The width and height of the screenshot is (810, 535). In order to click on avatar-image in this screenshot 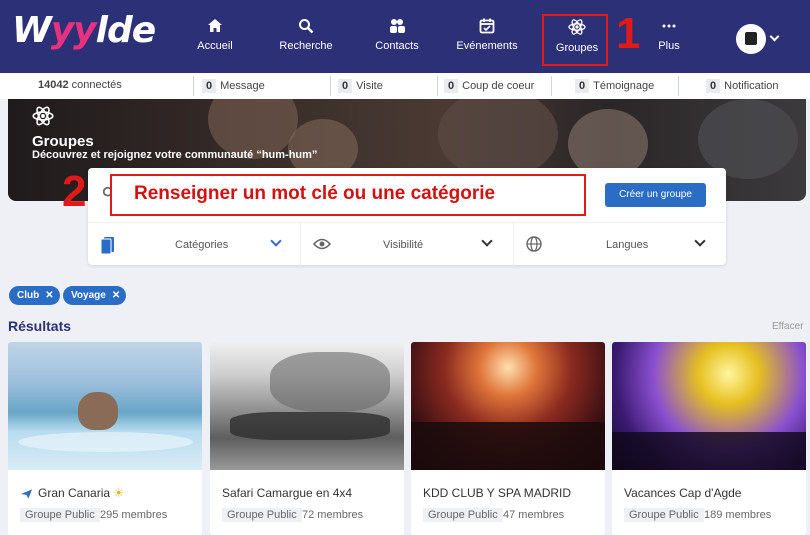, I will do `click(751, 38)`.